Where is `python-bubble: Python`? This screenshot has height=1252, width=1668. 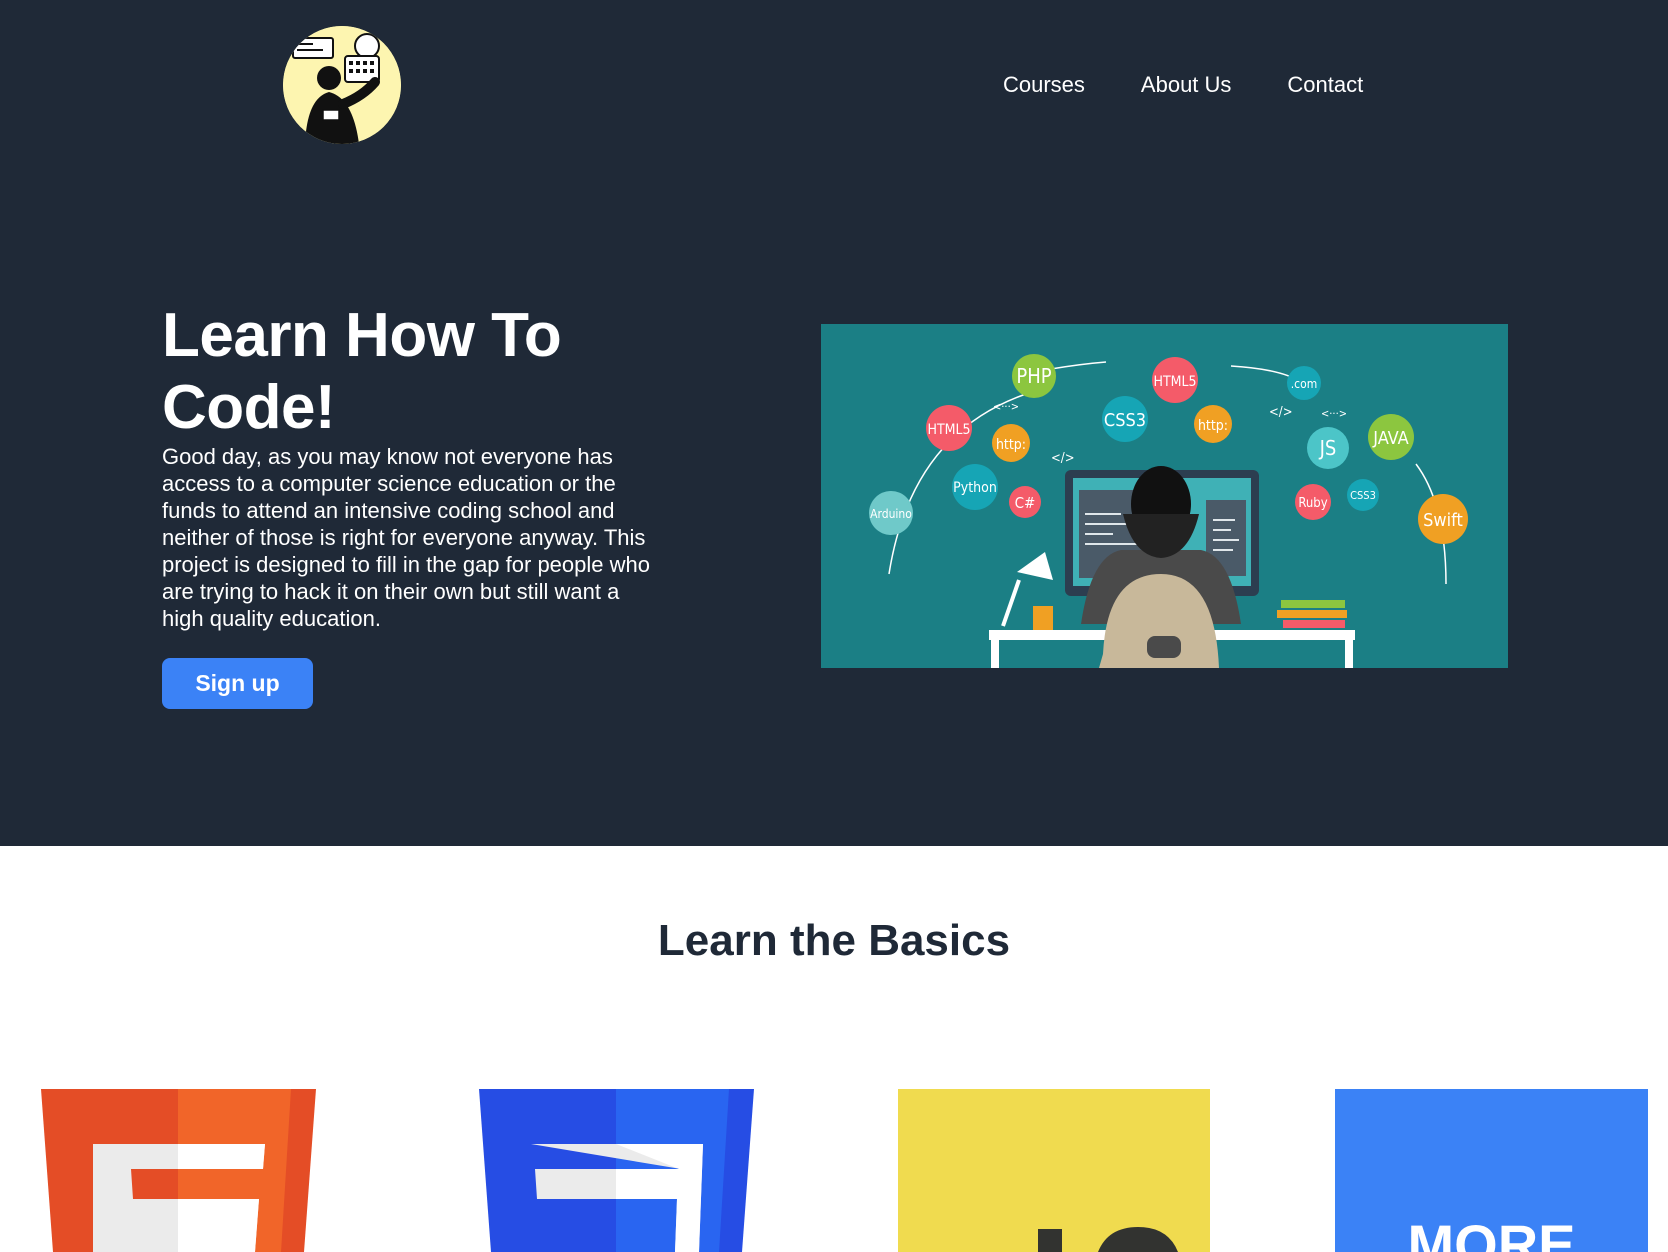 python-bubble: Python is located at coordinates (975, 487).